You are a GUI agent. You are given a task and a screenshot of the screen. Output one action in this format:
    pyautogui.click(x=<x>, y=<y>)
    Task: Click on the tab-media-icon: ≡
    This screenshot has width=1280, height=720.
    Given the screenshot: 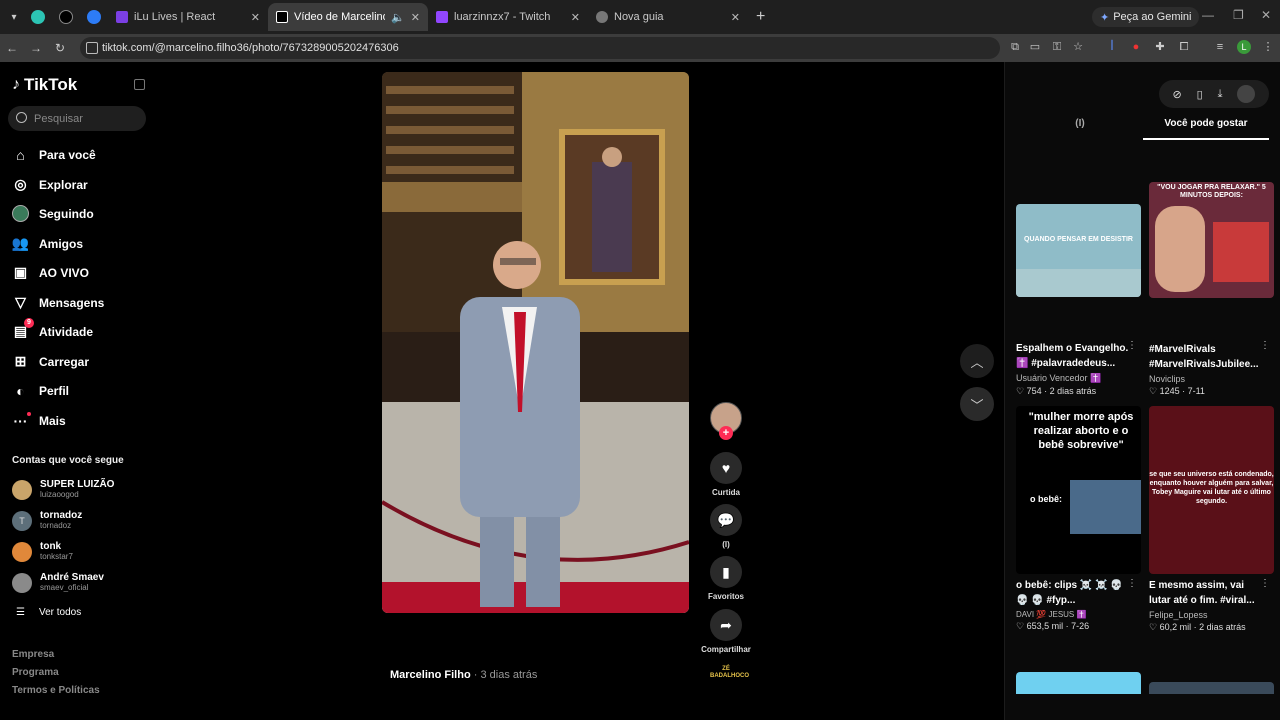 What is the action you would take?
    pyautogui.click(x=1220, y=47)
    